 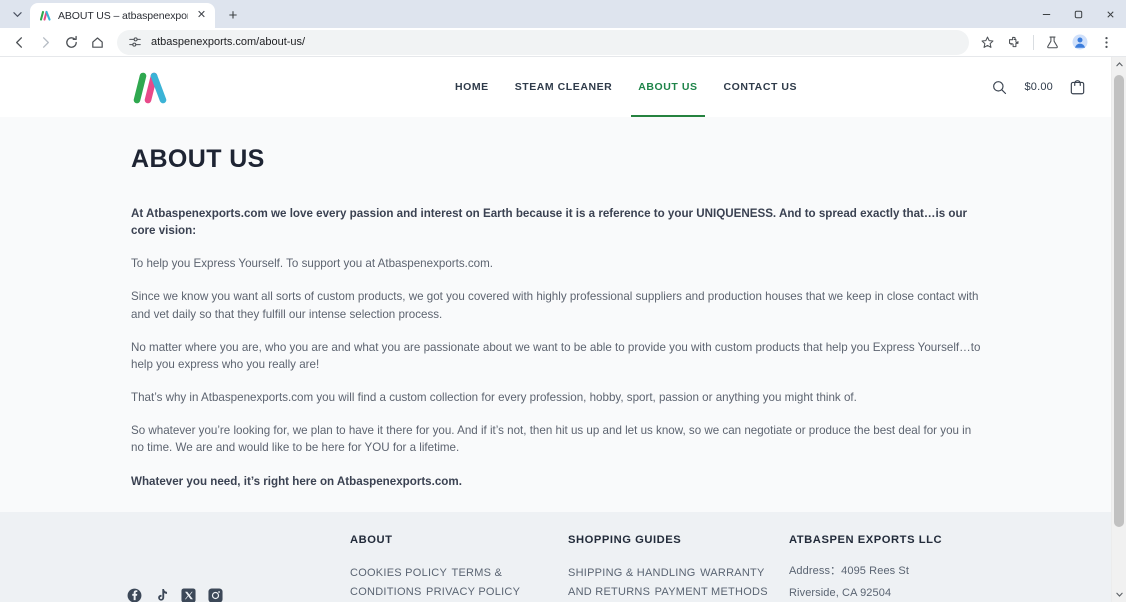 I want to click on company-address-line: Address：4095 Rees St, so click(x=849, y=570).